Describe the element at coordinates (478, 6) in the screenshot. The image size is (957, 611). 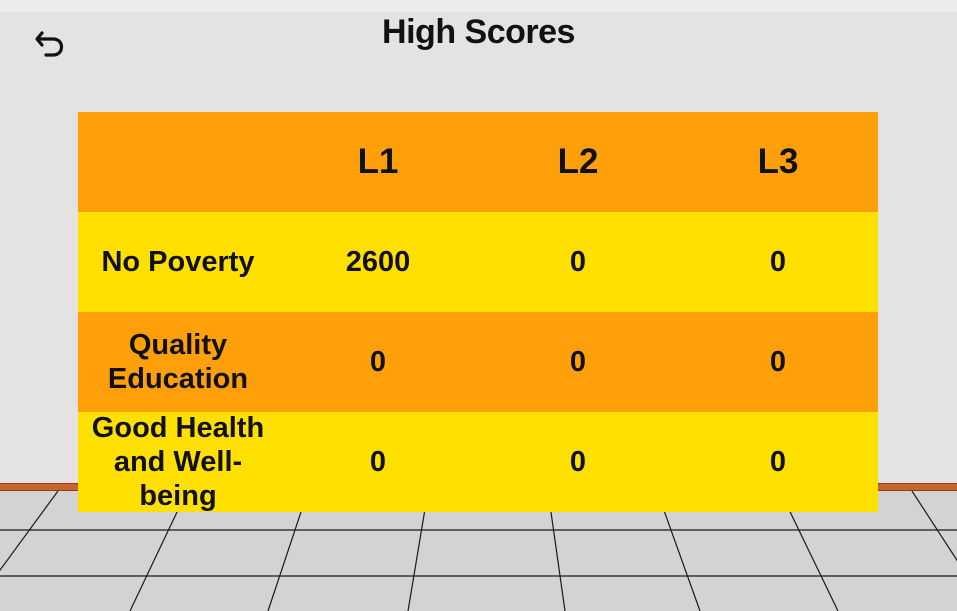
I see `top-strip` at that location.